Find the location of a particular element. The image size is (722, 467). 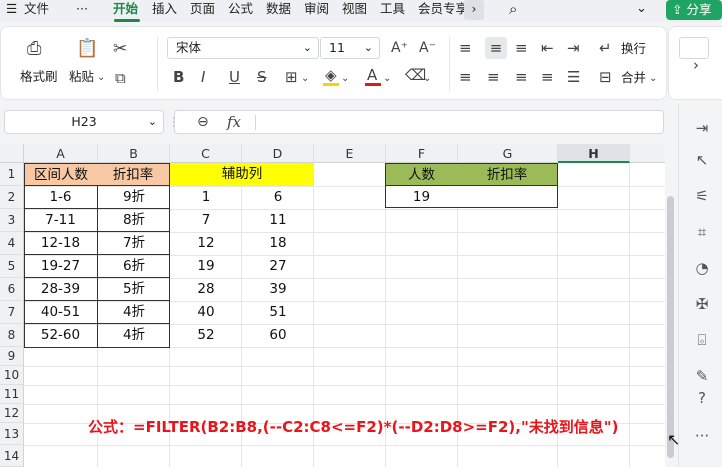

tab-view: 视图 is located at coordinates (354, 10).